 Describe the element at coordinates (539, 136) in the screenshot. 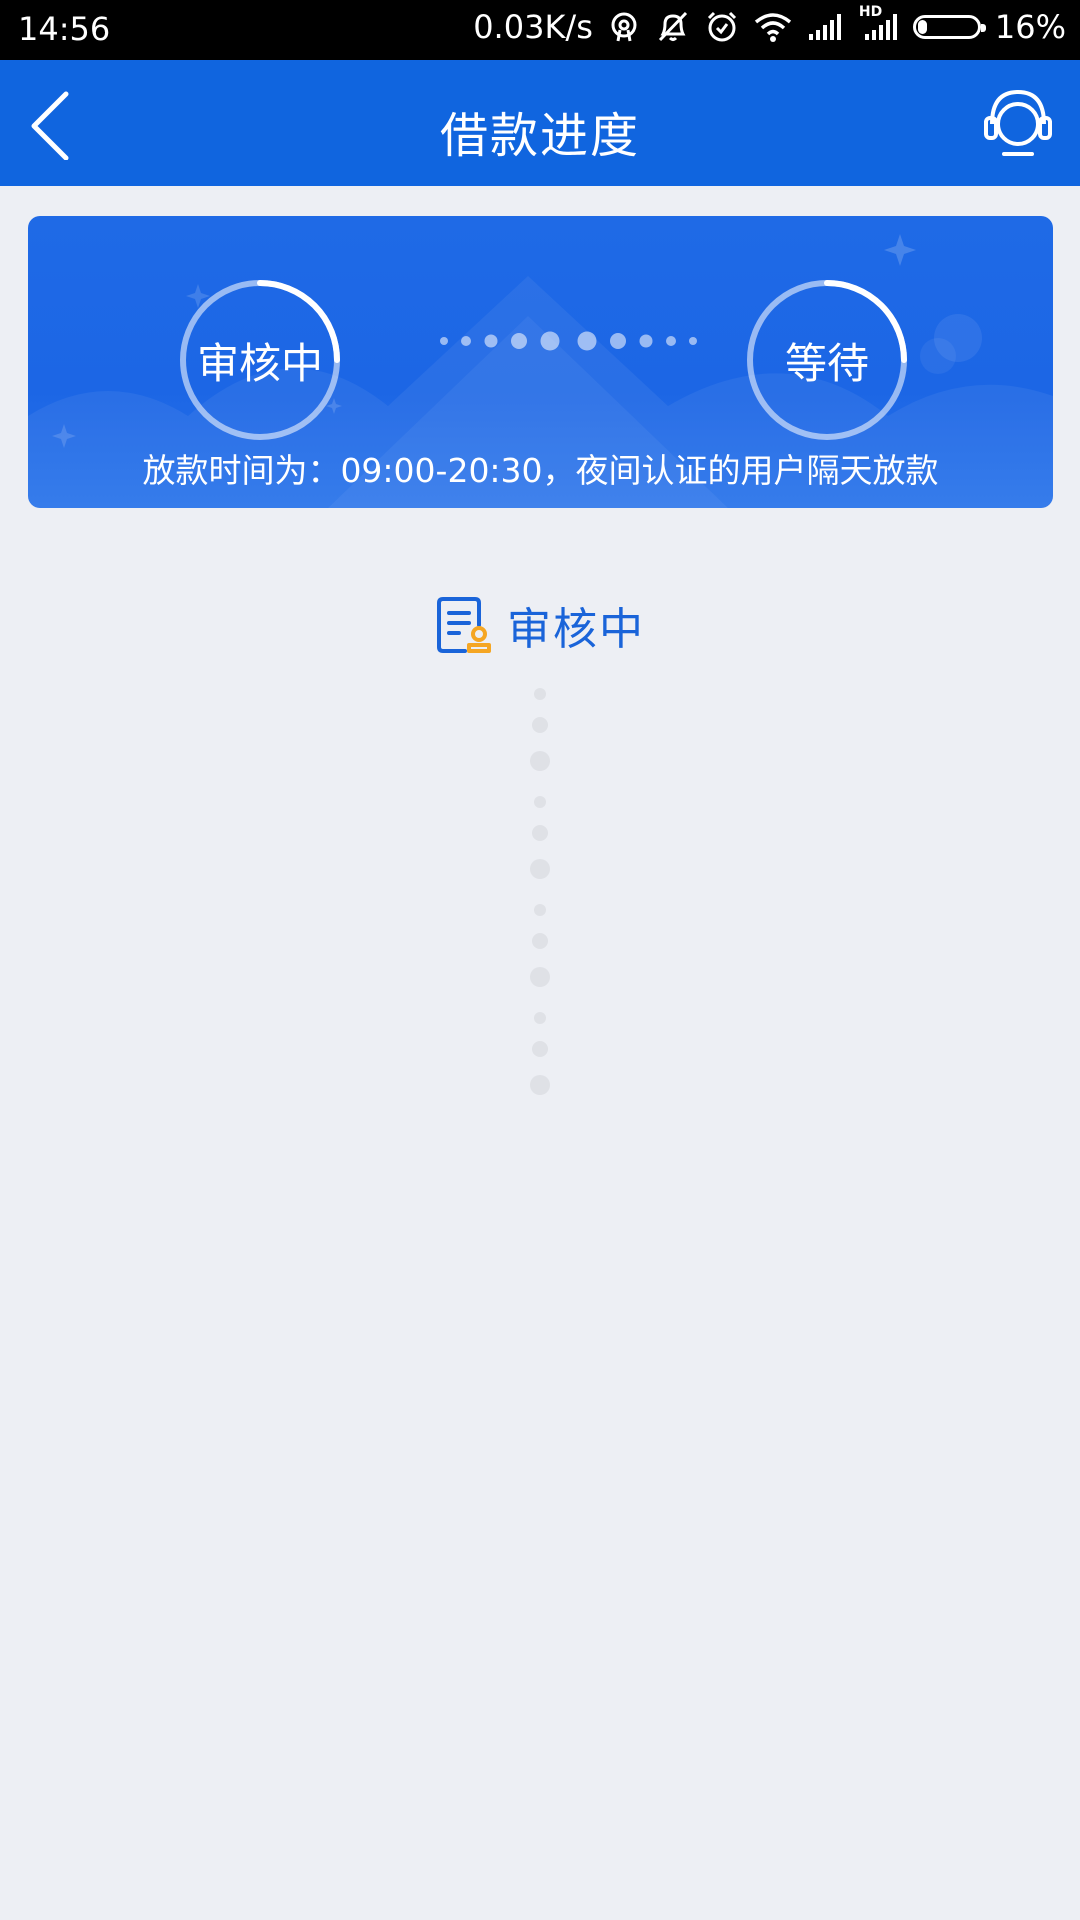

I see `page-title: 借款进度` at that location.